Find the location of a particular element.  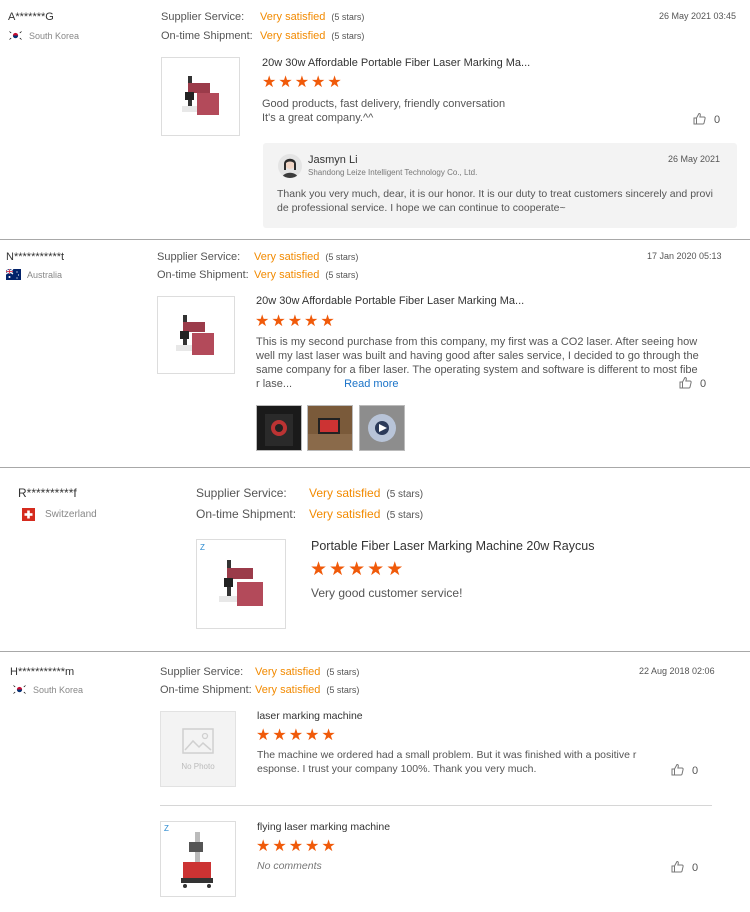

reviewer-name: A*******G is located at coordinates (31, 17).